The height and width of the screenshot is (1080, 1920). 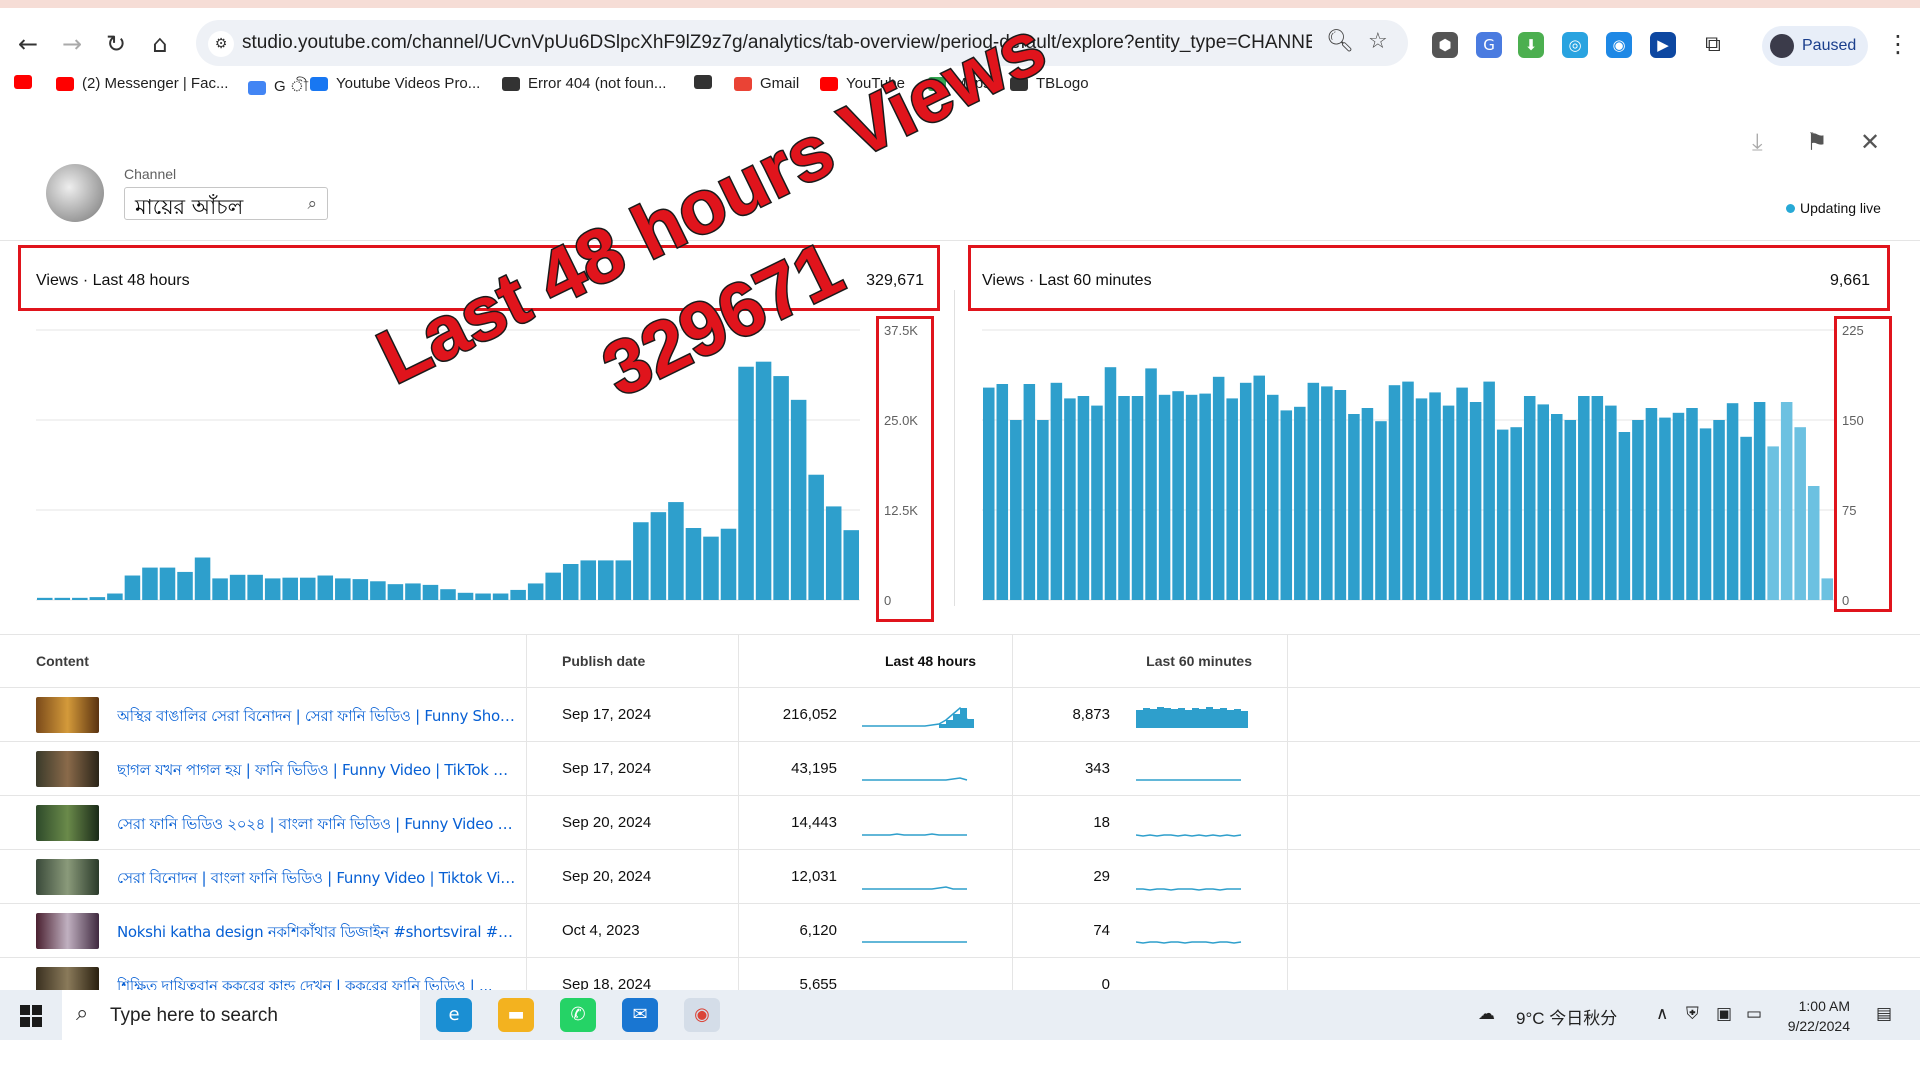 I want to click on extension-icon-4: ▶, so click(x=1663, y=45).